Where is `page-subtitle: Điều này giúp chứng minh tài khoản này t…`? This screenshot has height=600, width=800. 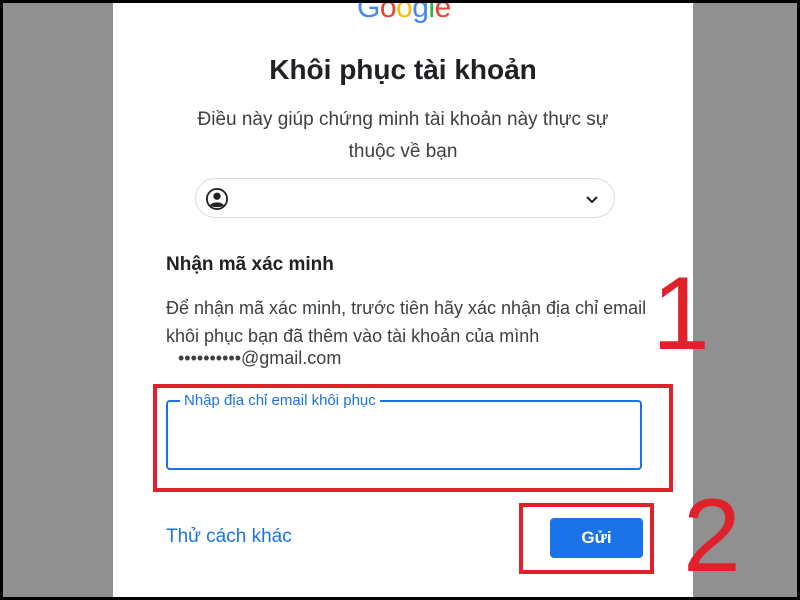
page-subtitle: Điều này giúp chứng minh tài khoản này t… is located at coordinates (403, 135).